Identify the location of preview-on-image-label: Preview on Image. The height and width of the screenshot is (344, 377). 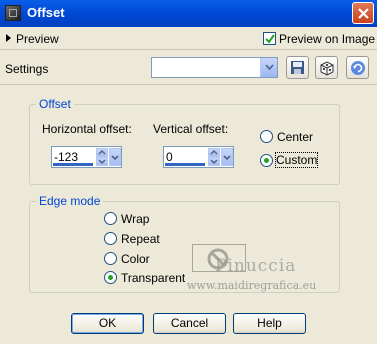
(327, 39).